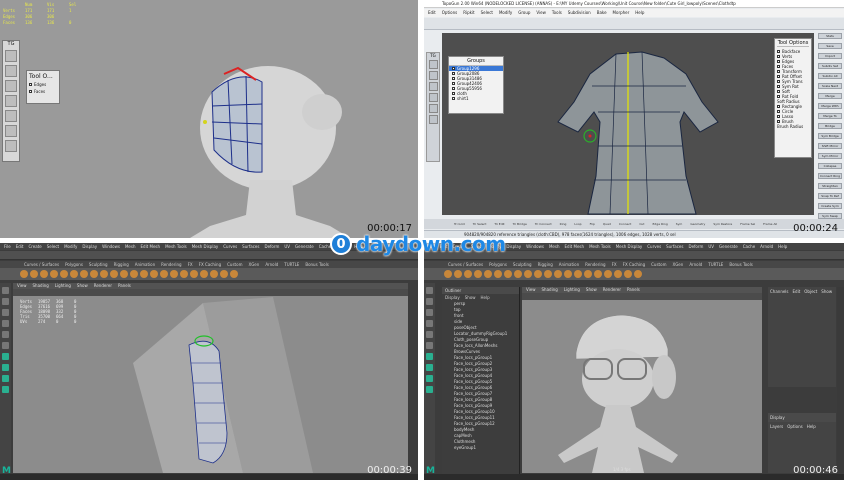  Describe the element at coordinates (190, 264) in the screenshot. I see `shelf-tab: FX` at that location.